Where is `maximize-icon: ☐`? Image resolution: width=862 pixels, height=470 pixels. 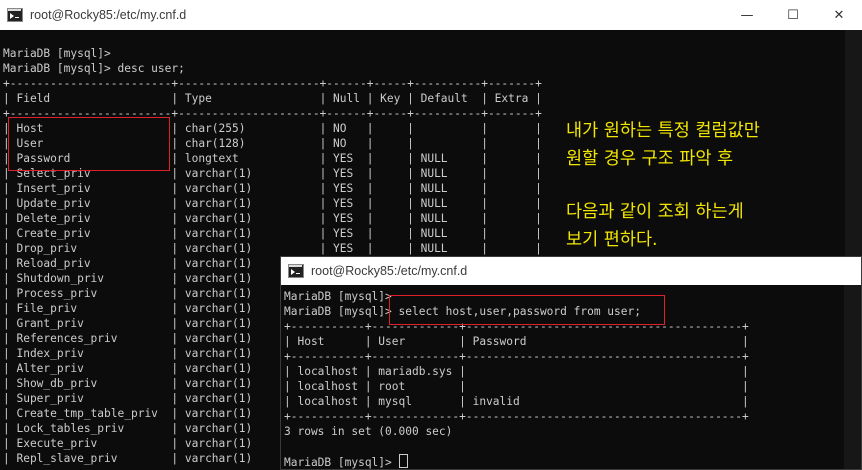 maximize-icon: ☐ is located at coordinates (793, 15).